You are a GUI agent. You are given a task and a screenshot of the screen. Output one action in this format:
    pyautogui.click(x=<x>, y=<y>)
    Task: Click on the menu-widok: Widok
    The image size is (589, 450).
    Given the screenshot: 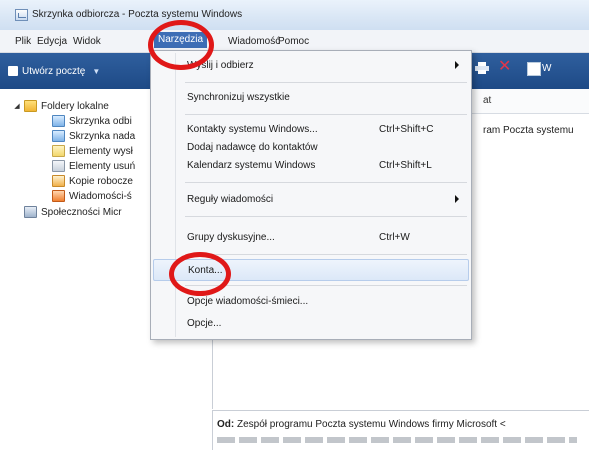 What is the action you would take?
    pyautogui.click(x=87, y=41)
    